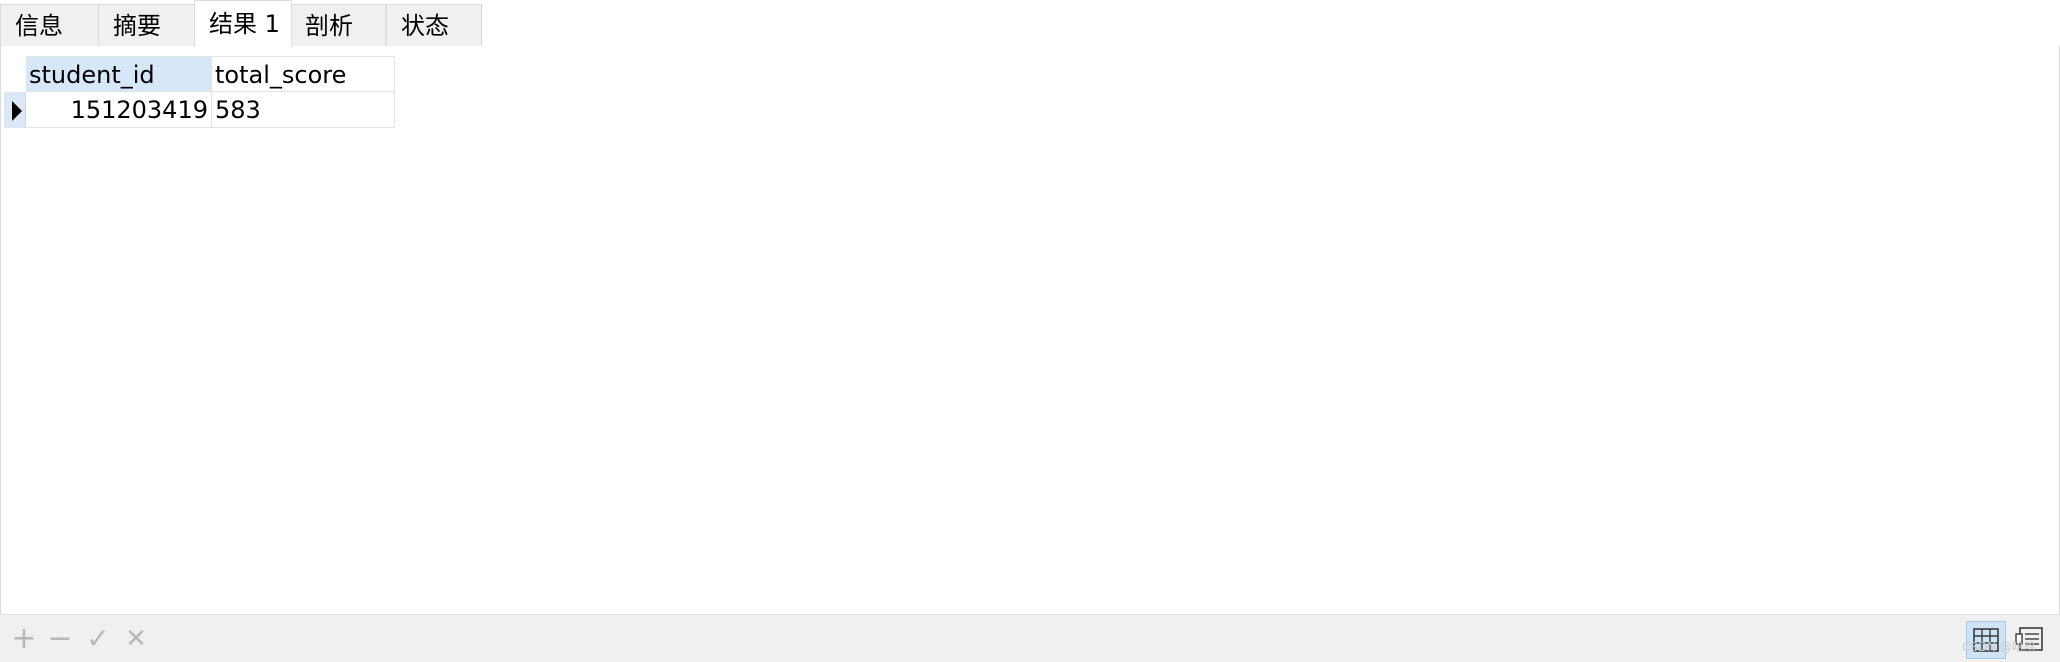  Describe the element at coordinates (243, 23) in the screenshot. I see `tab-result-1: 结果 1` at that location.